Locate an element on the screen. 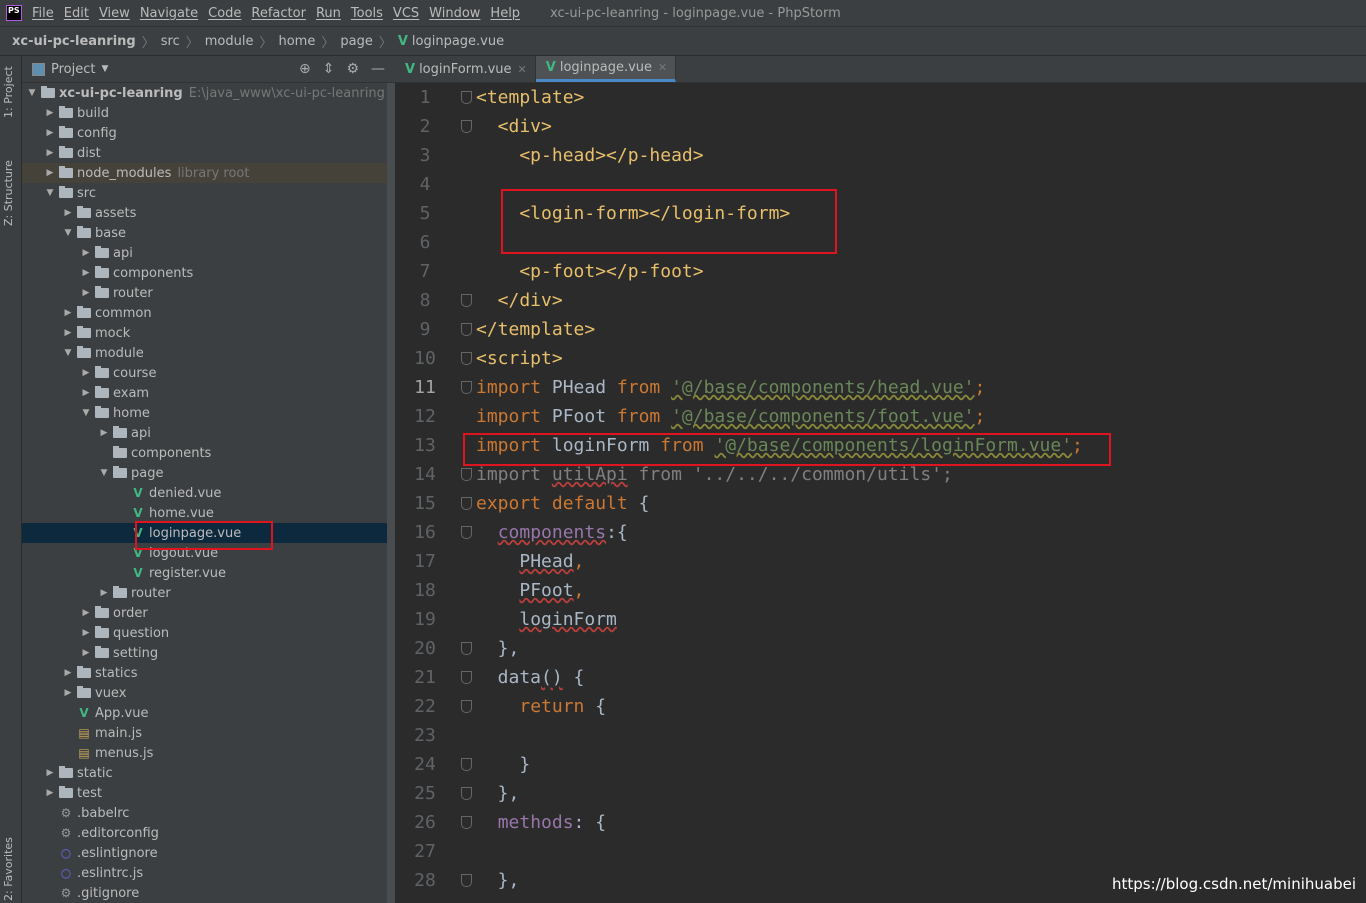  tree-item: Vregister.vue is located at coordinates (204, 573).